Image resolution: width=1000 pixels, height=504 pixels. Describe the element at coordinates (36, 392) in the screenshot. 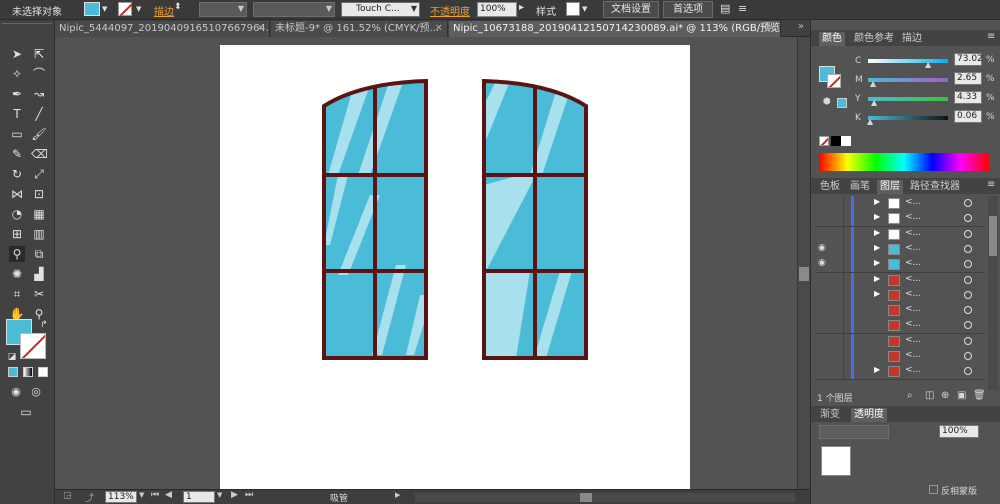

I see `draw-behind-icon: ◎` at that location.